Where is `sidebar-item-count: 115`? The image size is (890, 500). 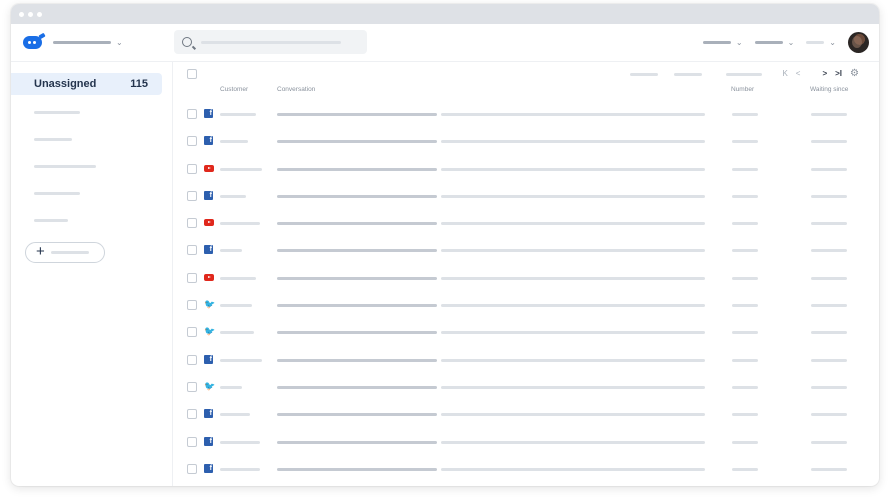 sidebar-item-count: 115 is located at coordinates (139, 84).